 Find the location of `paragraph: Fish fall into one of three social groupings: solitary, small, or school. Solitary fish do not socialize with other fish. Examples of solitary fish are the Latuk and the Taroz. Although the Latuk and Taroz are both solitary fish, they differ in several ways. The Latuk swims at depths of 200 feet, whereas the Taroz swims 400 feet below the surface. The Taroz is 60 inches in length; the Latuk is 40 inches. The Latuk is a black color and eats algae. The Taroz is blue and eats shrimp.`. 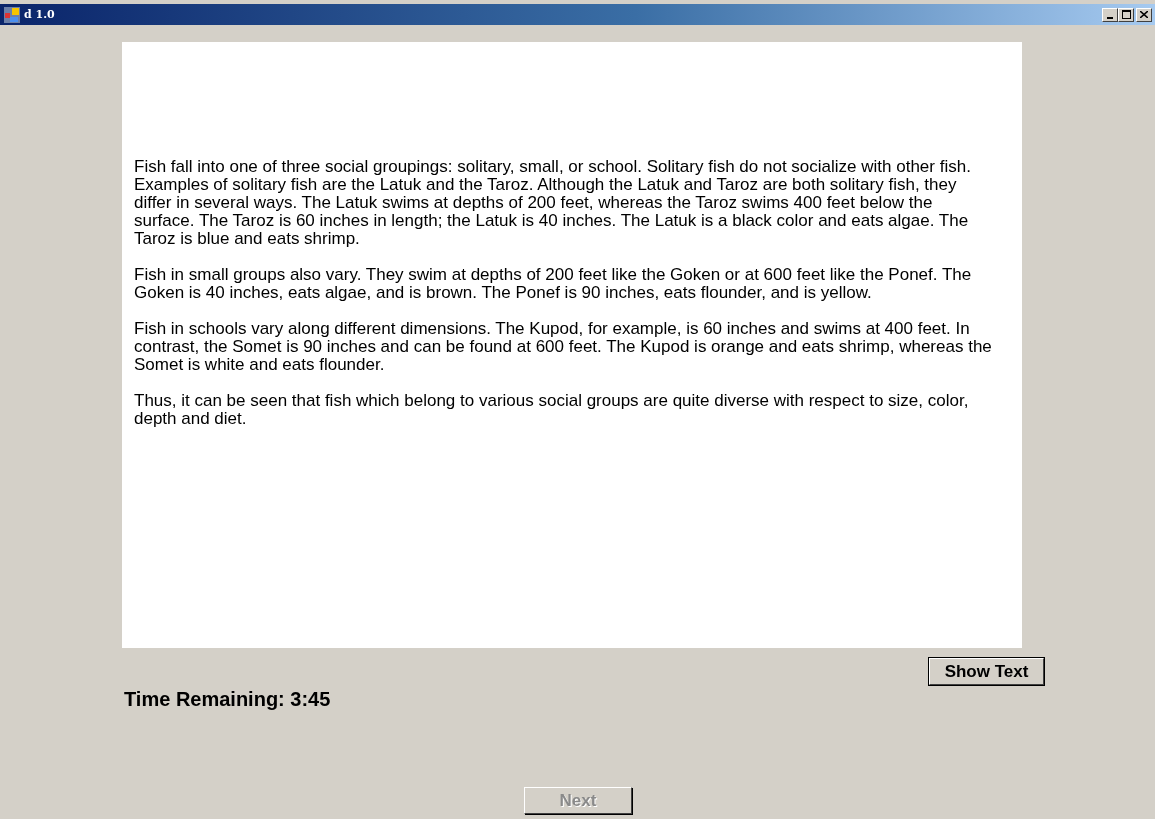

paragraph: Fish fall into one of three social groupings: solitary, small, or school. Solitary fish do not socialize with other fish. Examples of solitary fish are the Latuk and the Taroz. Although the Latuk and Taroz are both solitary fish, they differ in several ways. The Latuk swims at depths of 200 feet, whereas the Taroz swims 400 feet below the surface. The Taroz is 60 inches in length; the Latuk is 40 inches. The Latuk is a black color and eats algae. The Taroz is blue and eats shrimp. is located at coordinates (553, 203).